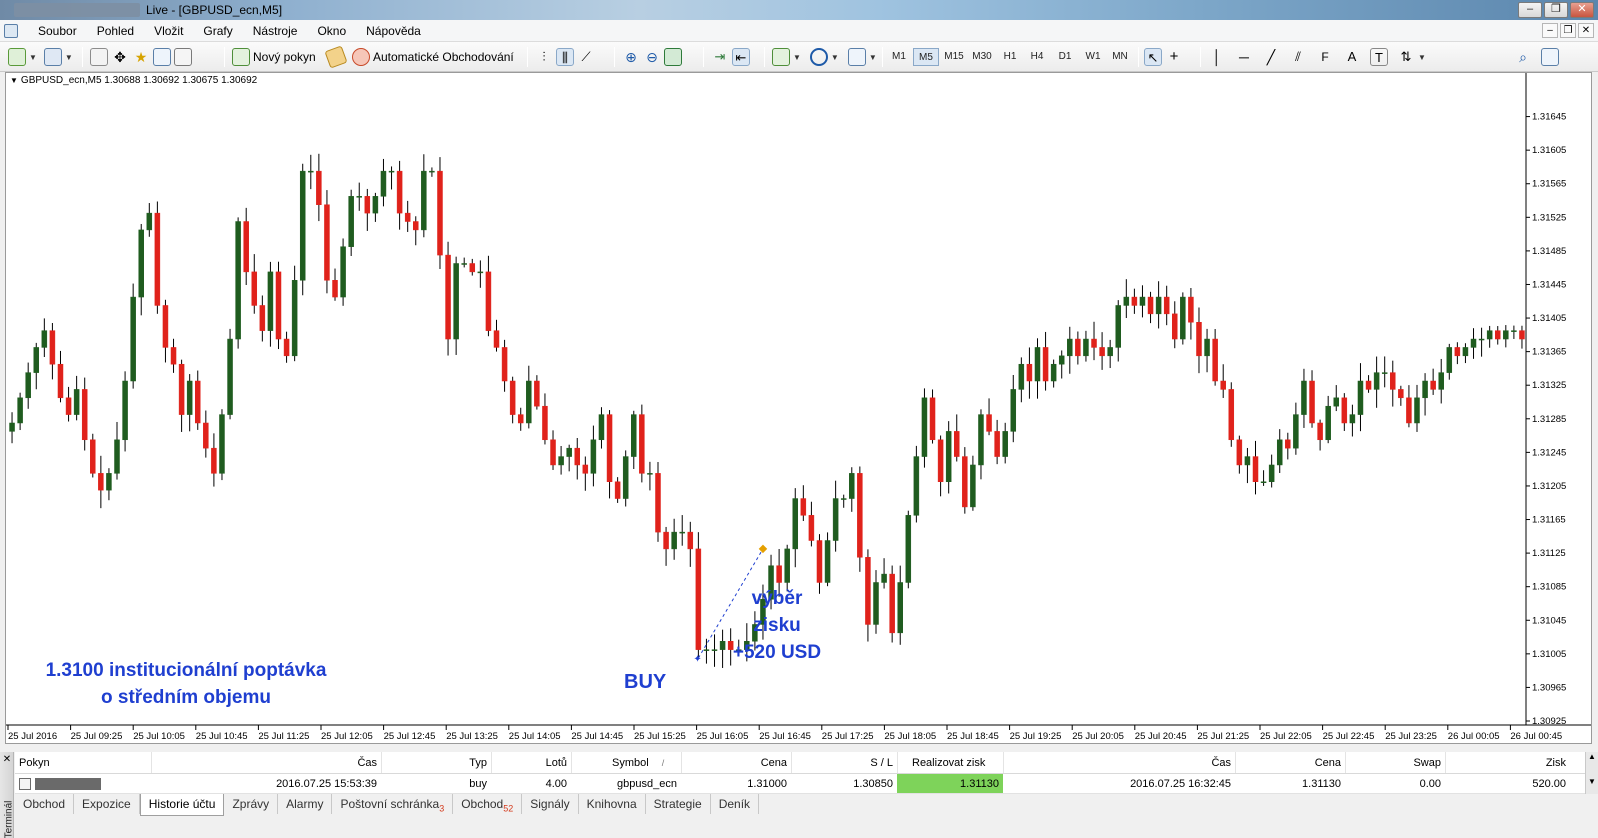 The height and width of the screenshot is (838, 1598). What do you see at coordinates (162, 57) in the screenshot?
I see `terminal-icon` at bounding box center [162, 57].